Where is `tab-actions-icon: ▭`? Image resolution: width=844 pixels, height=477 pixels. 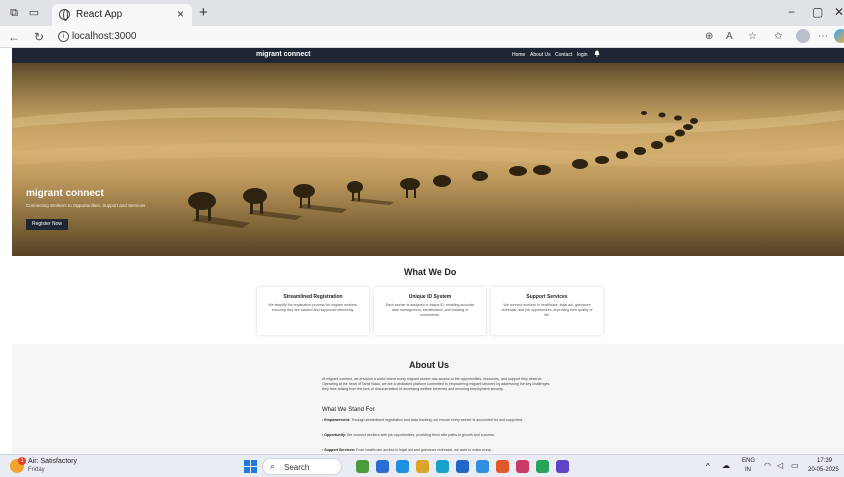
tab-actions-icon: ▭ is located at coordinates (34, 13).